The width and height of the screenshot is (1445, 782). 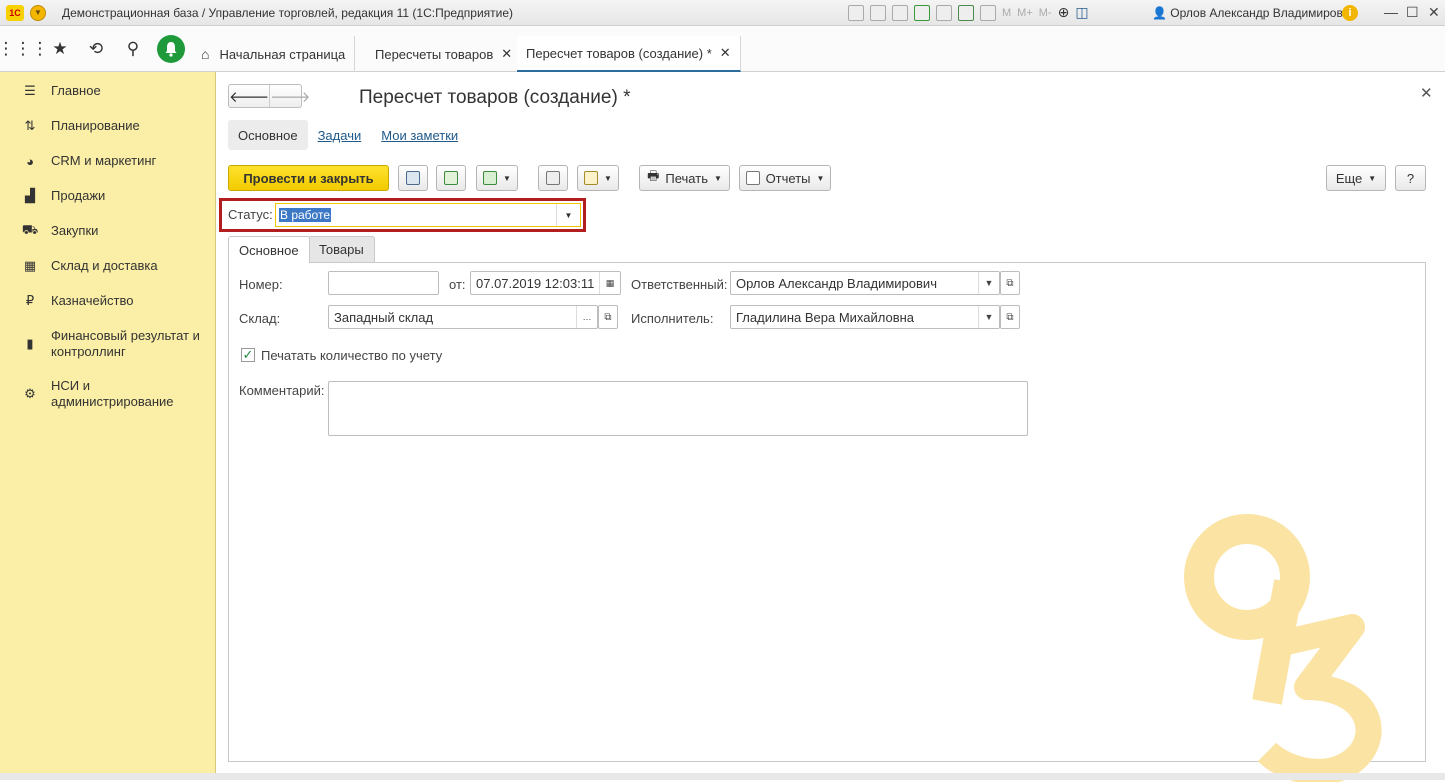 What do you see at coordinates (351, 355) in the screenshot?
I see `print-quantity-label: Печатать количество по учету` at bounding box center [351, 355].